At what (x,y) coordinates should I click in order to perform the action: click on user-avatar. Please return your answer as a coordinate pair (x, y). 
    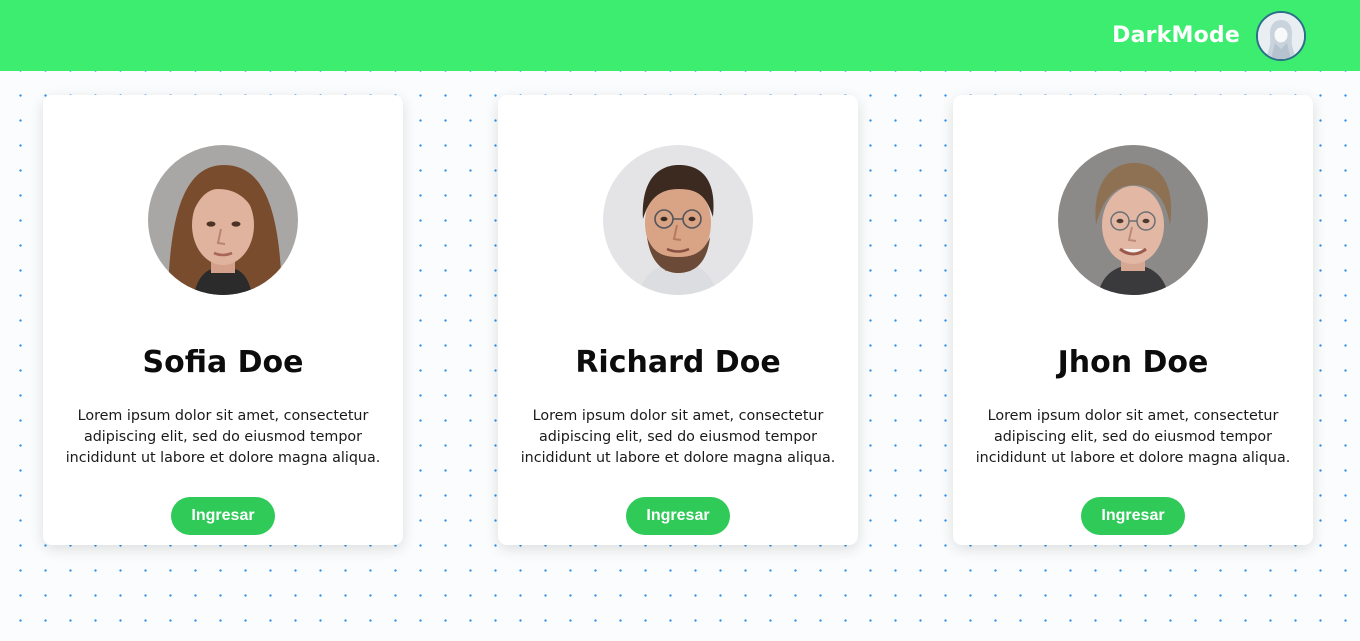
    Looking at the image, I should click on (1281, 35).